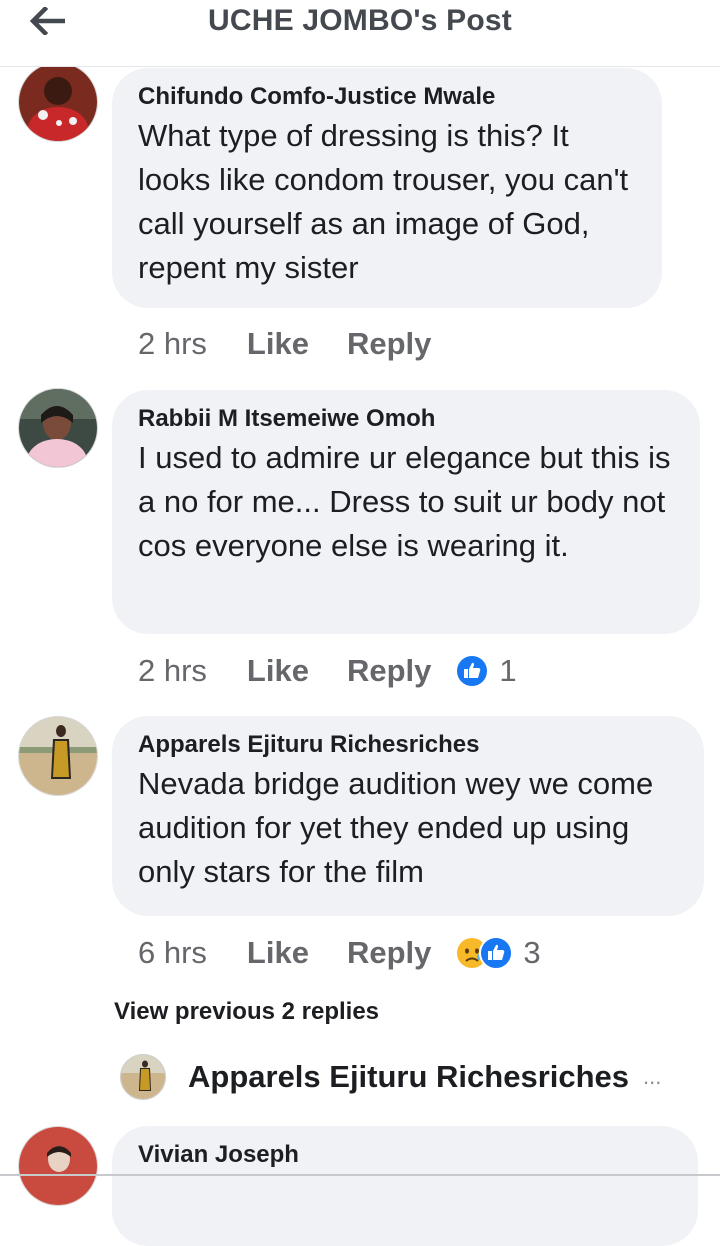  What do you see at coordinates (508, 670) in the screenshot?
I see `reaction-count: 1` at bounding box center [508, 670].